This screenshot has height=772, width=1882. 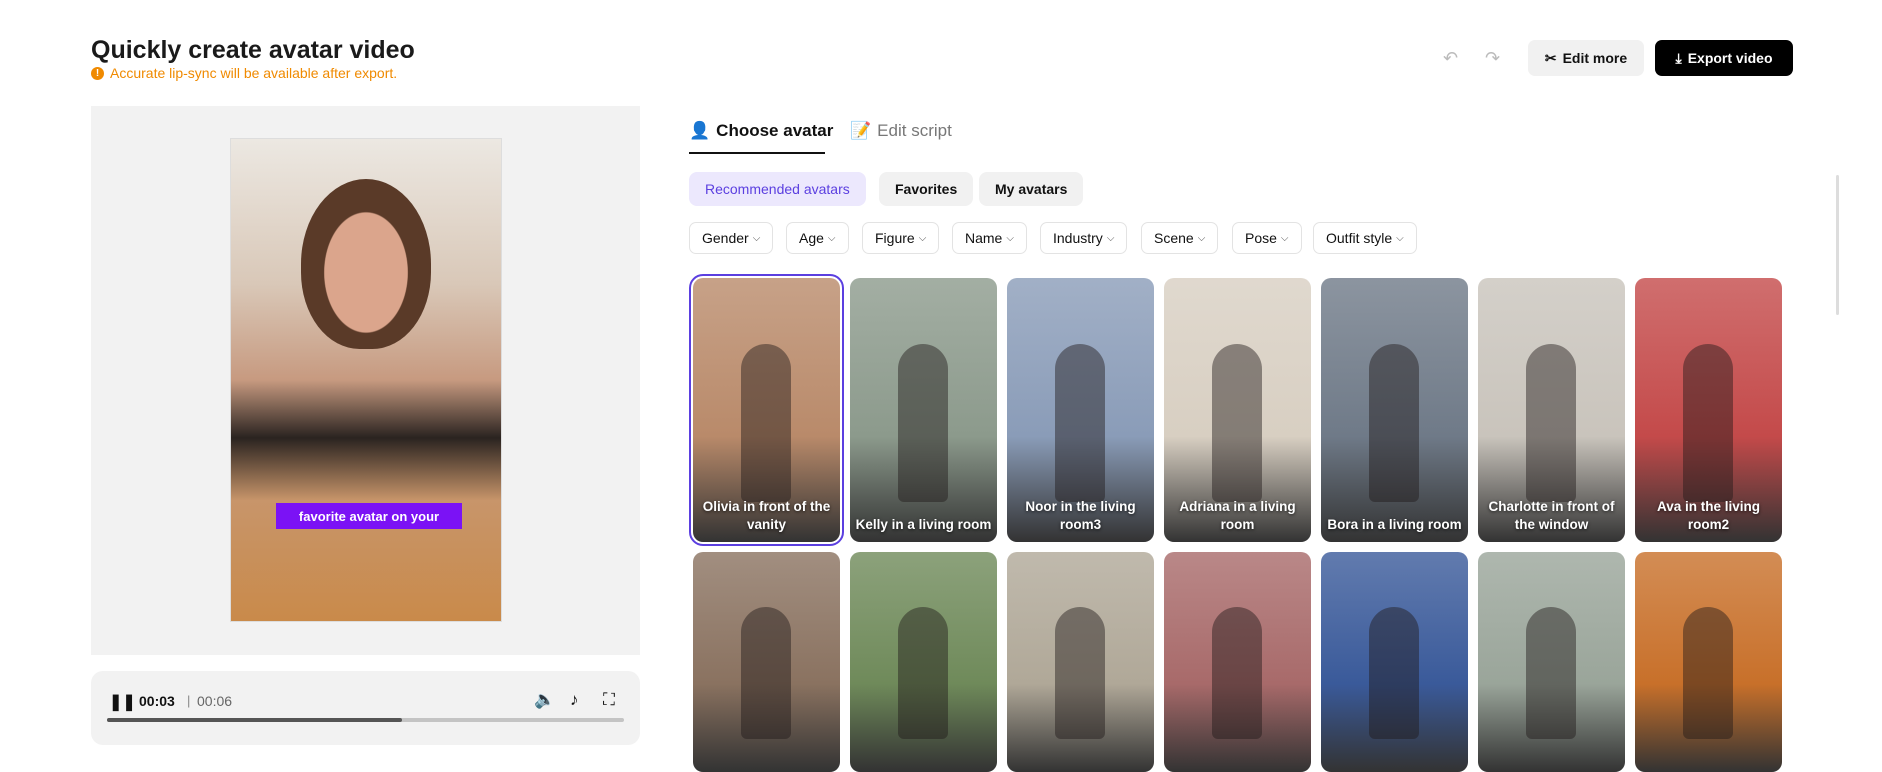 What do you see at coordinates (1837, 245) in the screenshot?
I see `scrollbar` at bounding box center [1837, 245].